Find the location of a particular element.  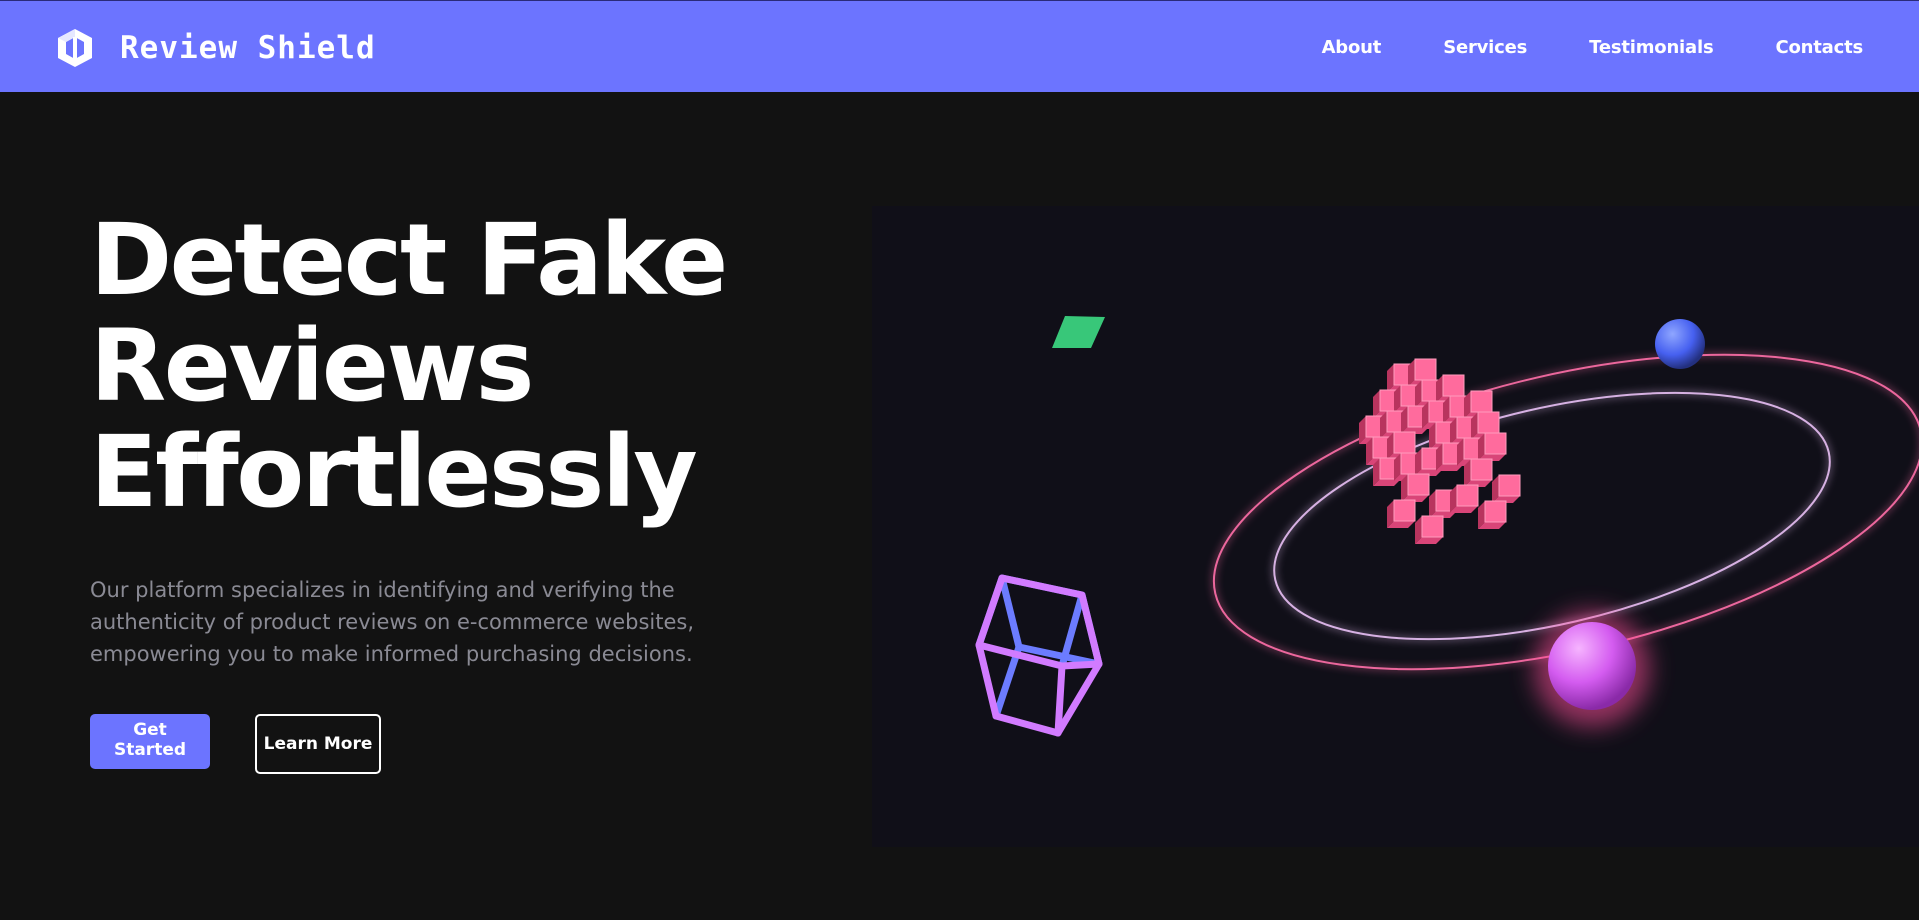

blue-sphere is located at coordinates (1680, 344).